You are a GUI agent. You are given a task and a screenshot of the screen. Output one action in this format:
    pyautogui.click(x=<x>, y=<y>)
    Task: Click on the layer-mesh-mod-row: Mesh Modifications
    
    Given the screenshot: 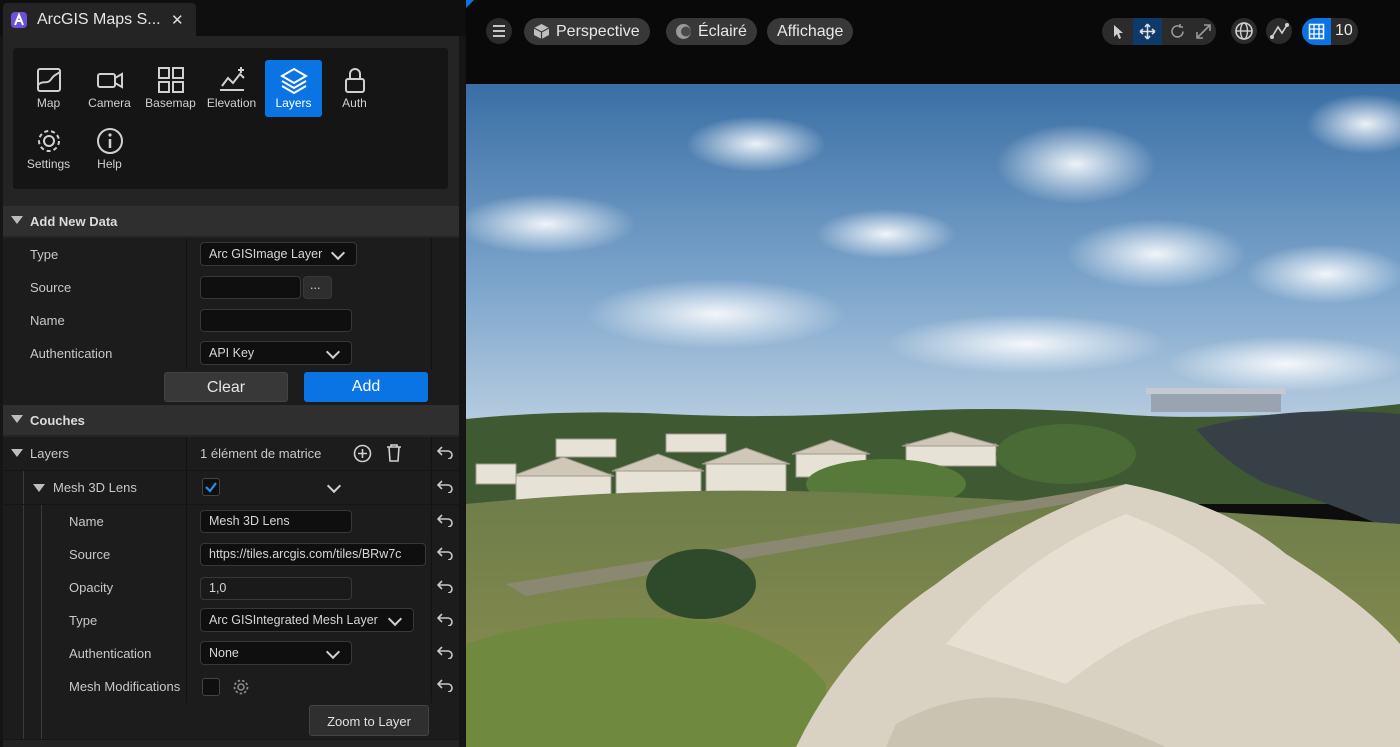 What is the action you would take?
    pyautogui.click(x=231, y=687)
    